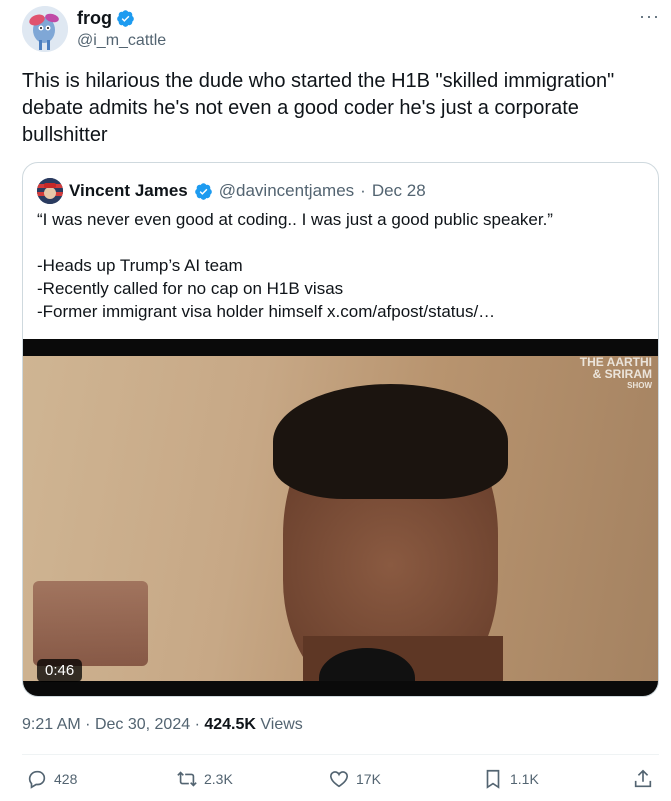 This screenshot has width=671, height=801. Describe the element at coordinates (493, 779) in the screenshot. I see `bookmark-icon` at that location.